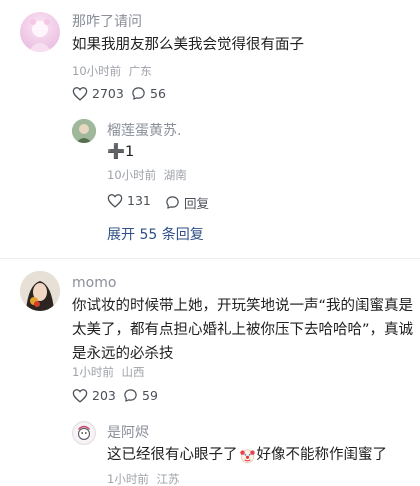  I want to click on comment-location: 山西, so click(133, 372).